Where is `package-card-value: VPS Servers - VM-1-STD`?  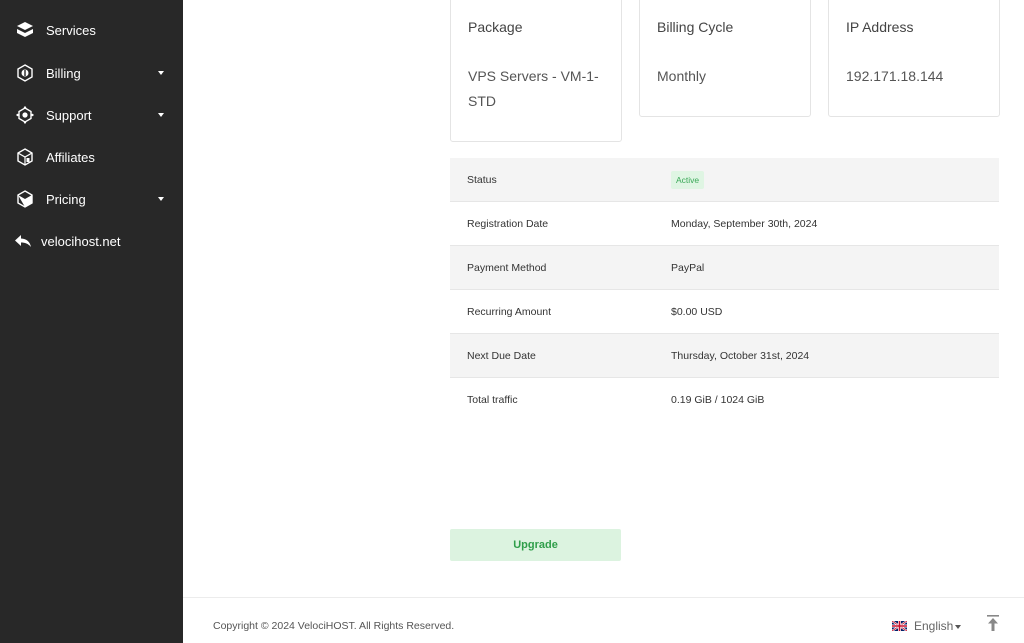
package-card-value: VPS Servers - VM-1-STD is located at coordinates (533, 88).